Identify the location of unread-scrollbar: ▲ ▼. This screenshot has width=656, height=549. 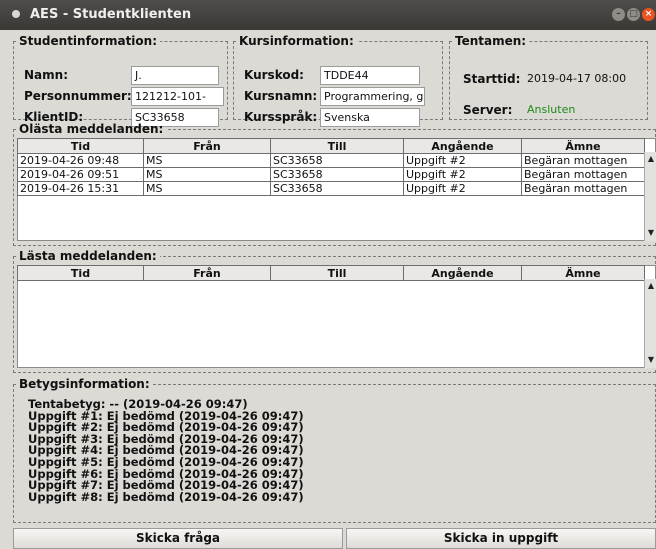
(650, 196).